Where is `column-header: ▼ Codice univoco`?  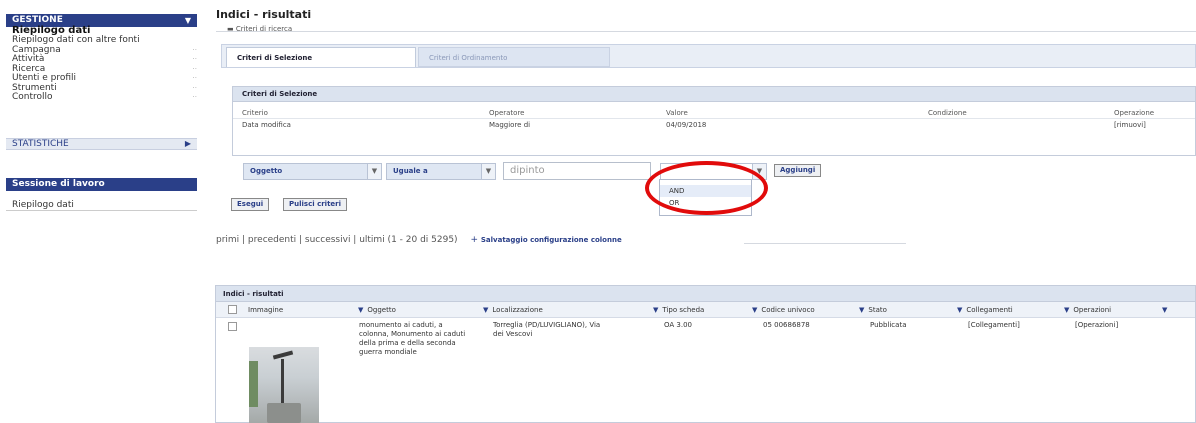
column-header: ▼ Codice univoco is located at coordinates (783, 310).